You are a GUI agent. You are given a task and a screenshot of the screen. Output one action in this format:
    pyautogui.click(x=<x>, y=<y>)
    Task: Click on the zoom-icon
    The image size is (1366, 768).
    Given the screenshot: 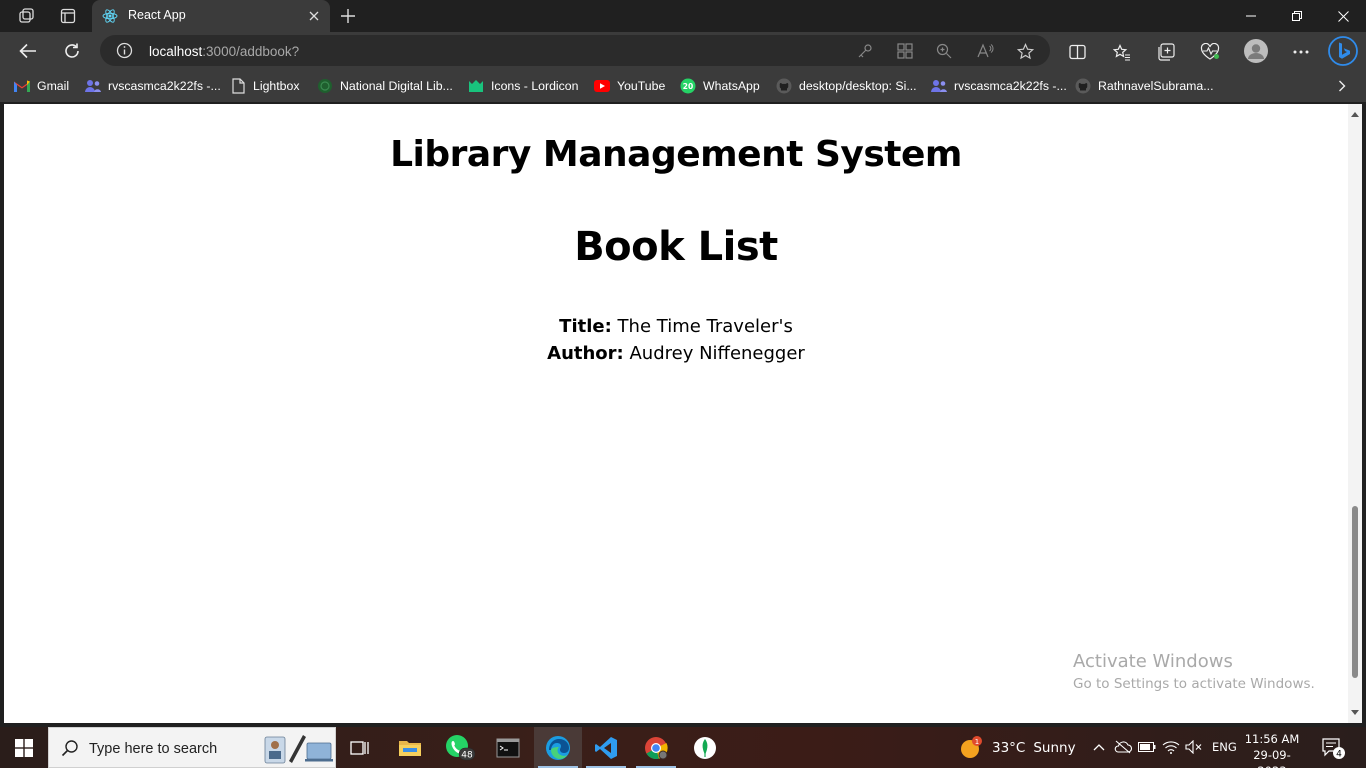 What is the action you would take?
    pyautogui.click(x=944, y=51)
    